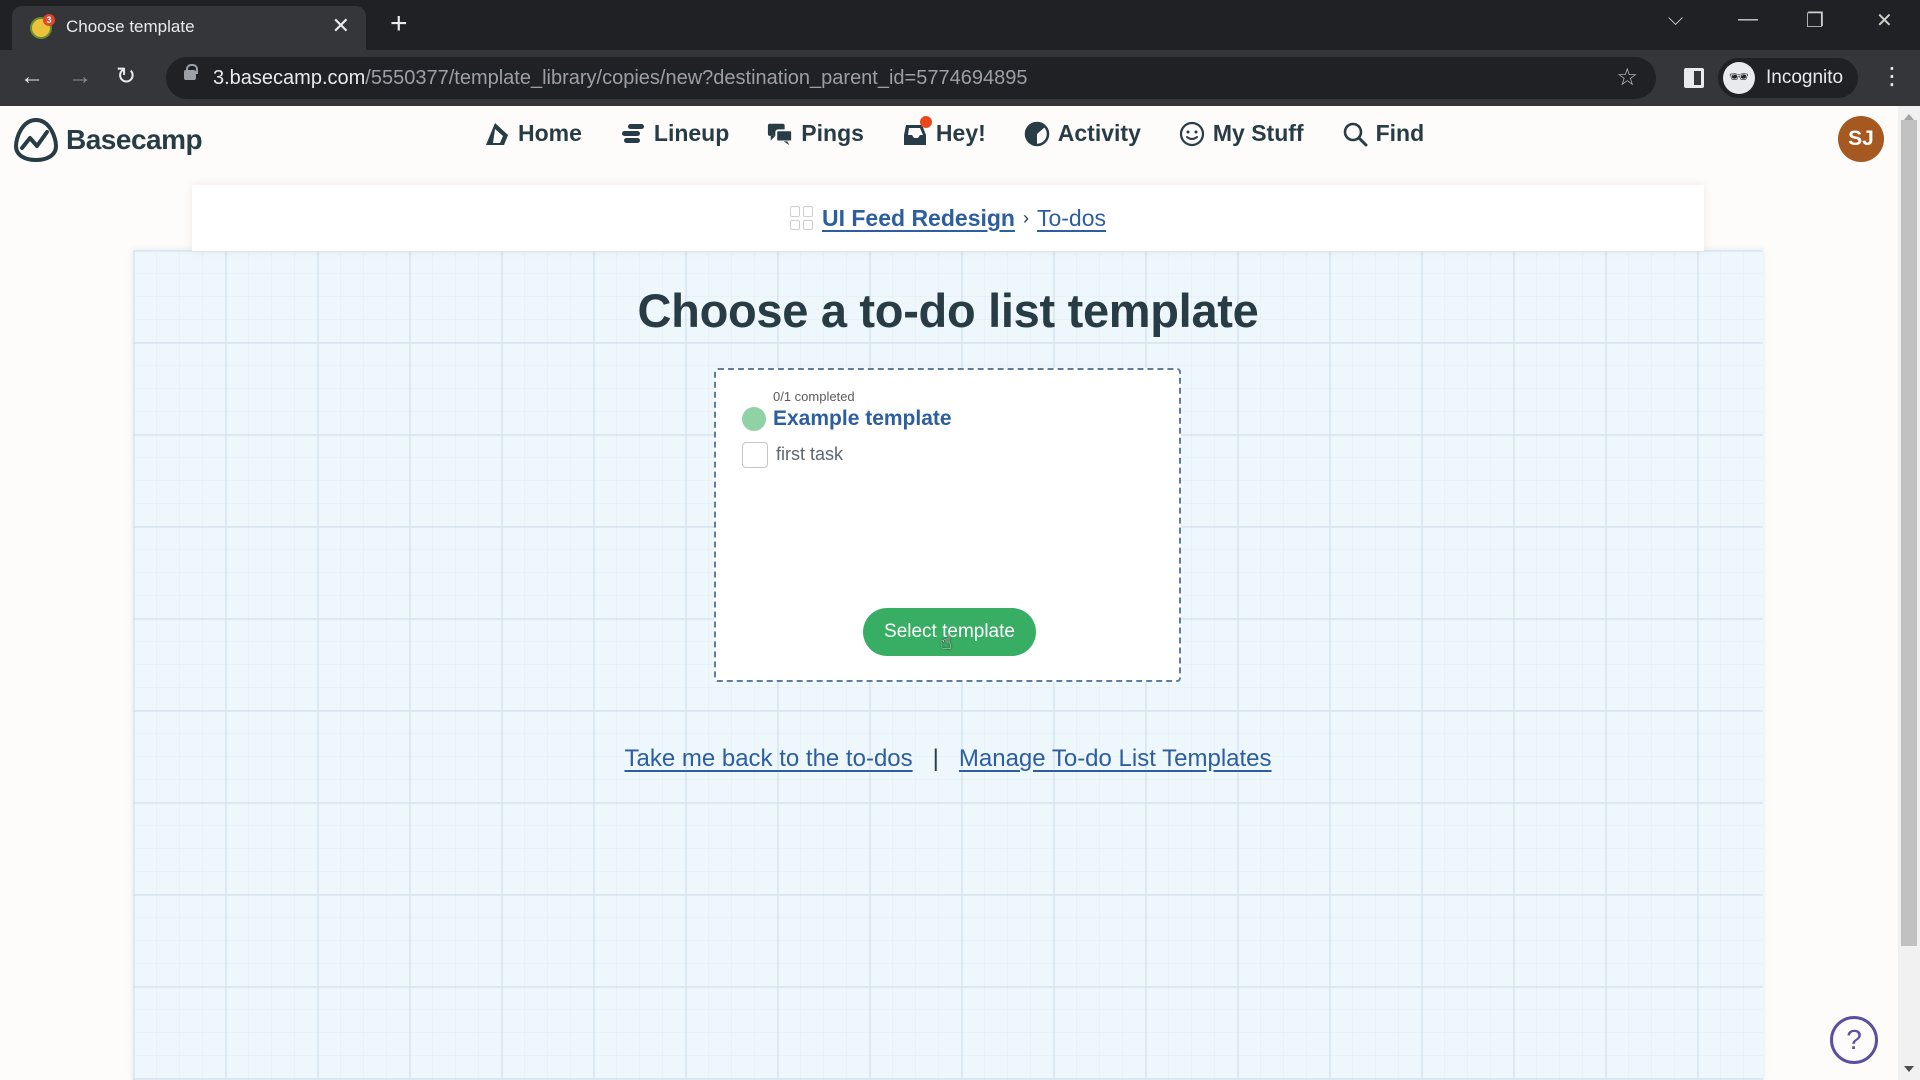 This screenshot has width=1920, height=1080. I want to click on nav-my-stuff: My Stuff, so click(1241, 133).